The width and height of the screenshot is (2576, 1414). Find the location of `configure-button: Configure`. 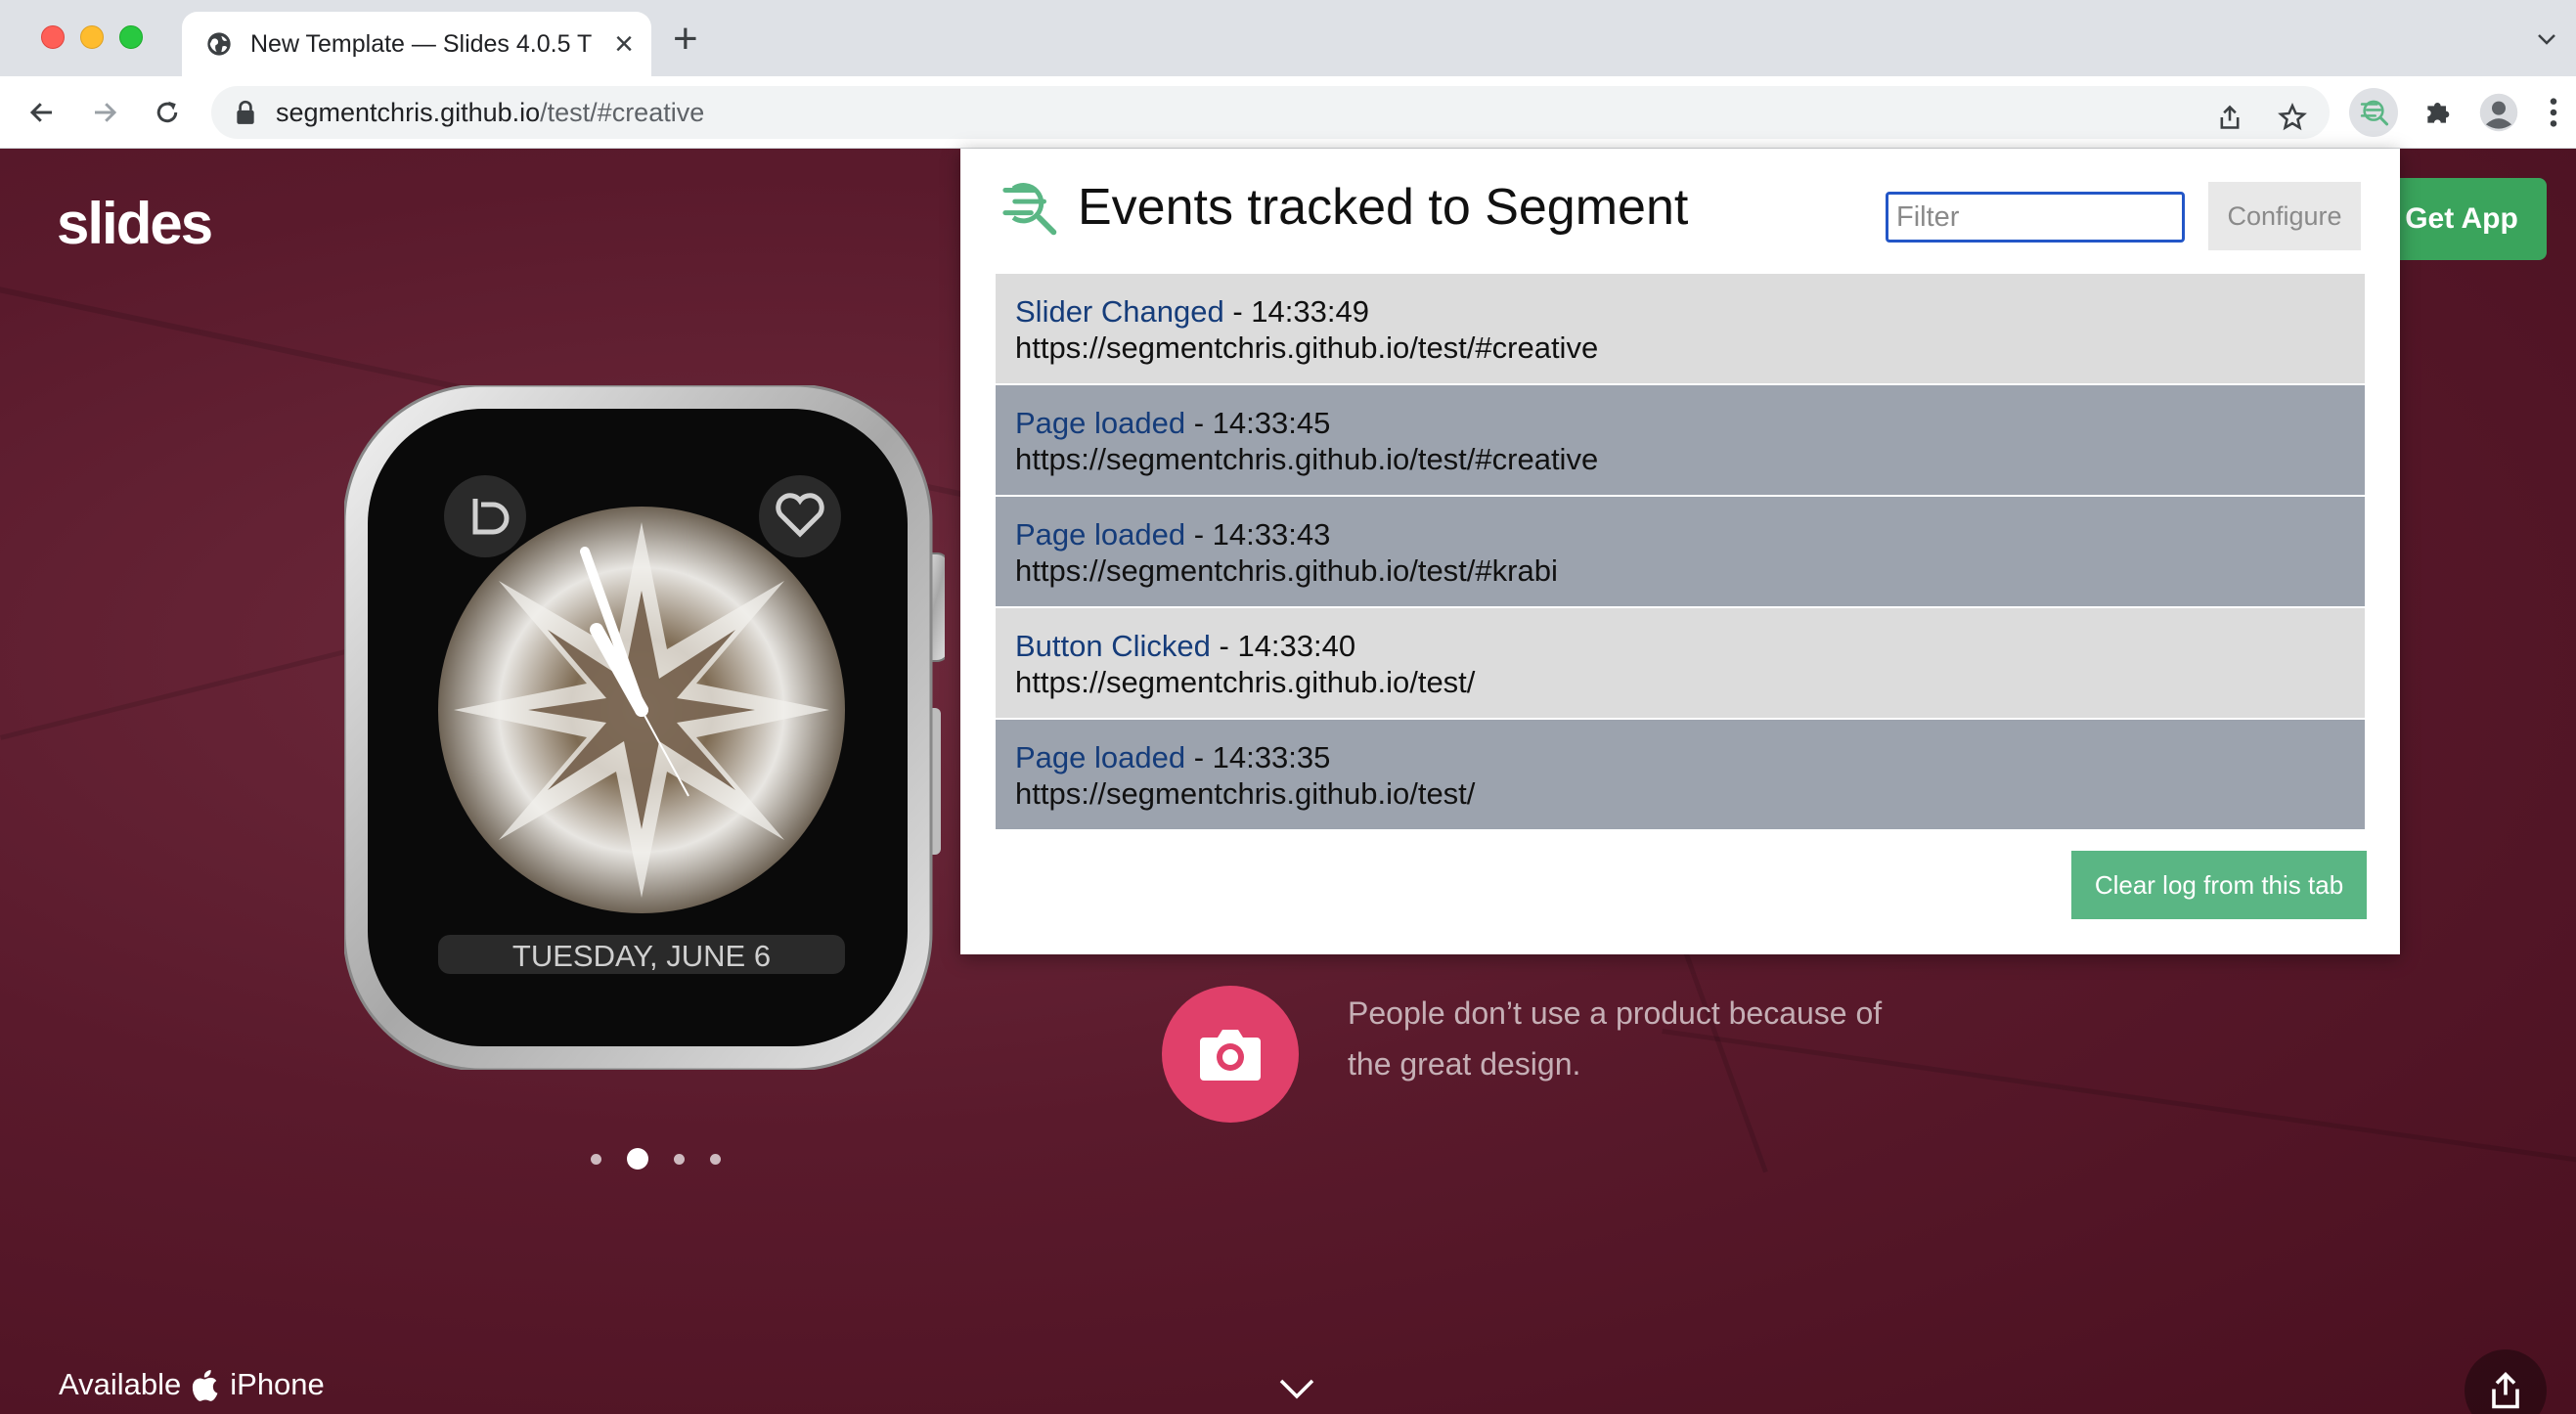

configure-button: Configure is located at coordinates (2284, 216).